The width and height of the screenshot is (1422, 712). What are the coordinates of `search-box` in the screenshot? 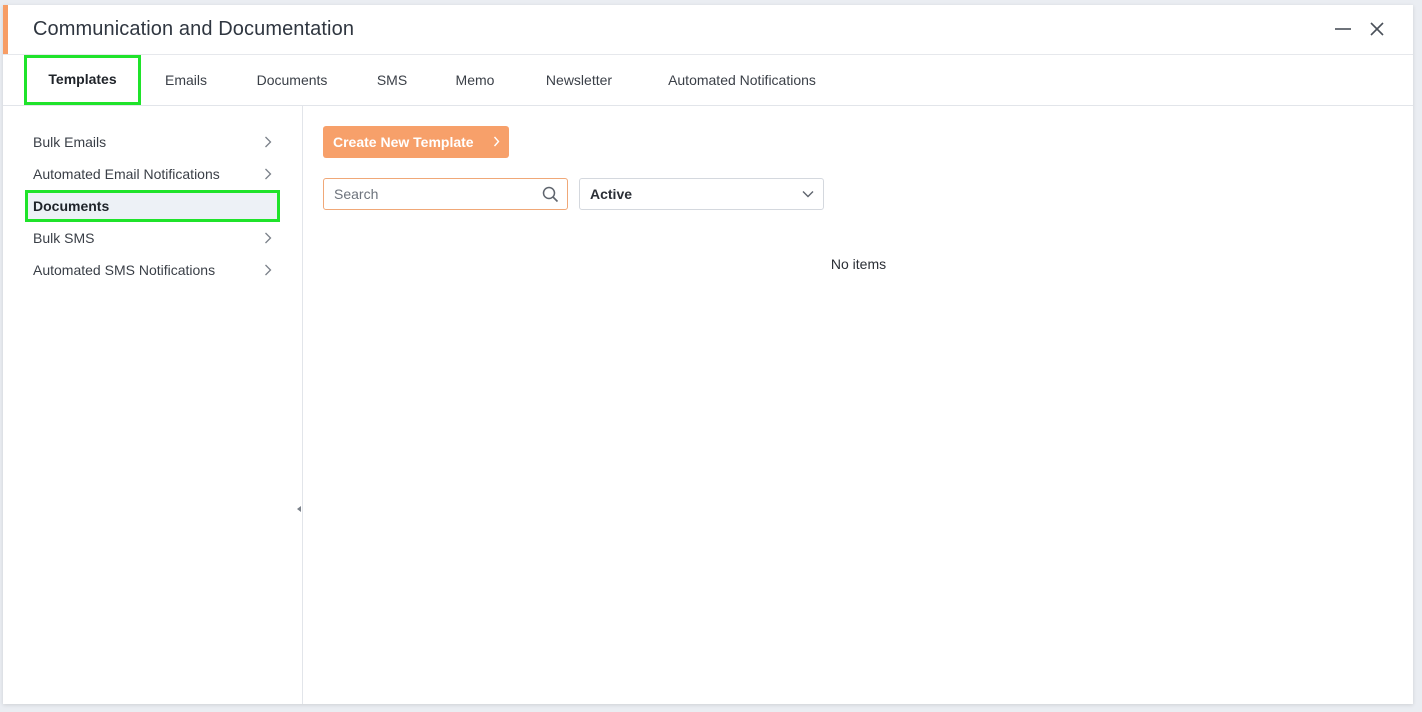 It's located at (445, 194).